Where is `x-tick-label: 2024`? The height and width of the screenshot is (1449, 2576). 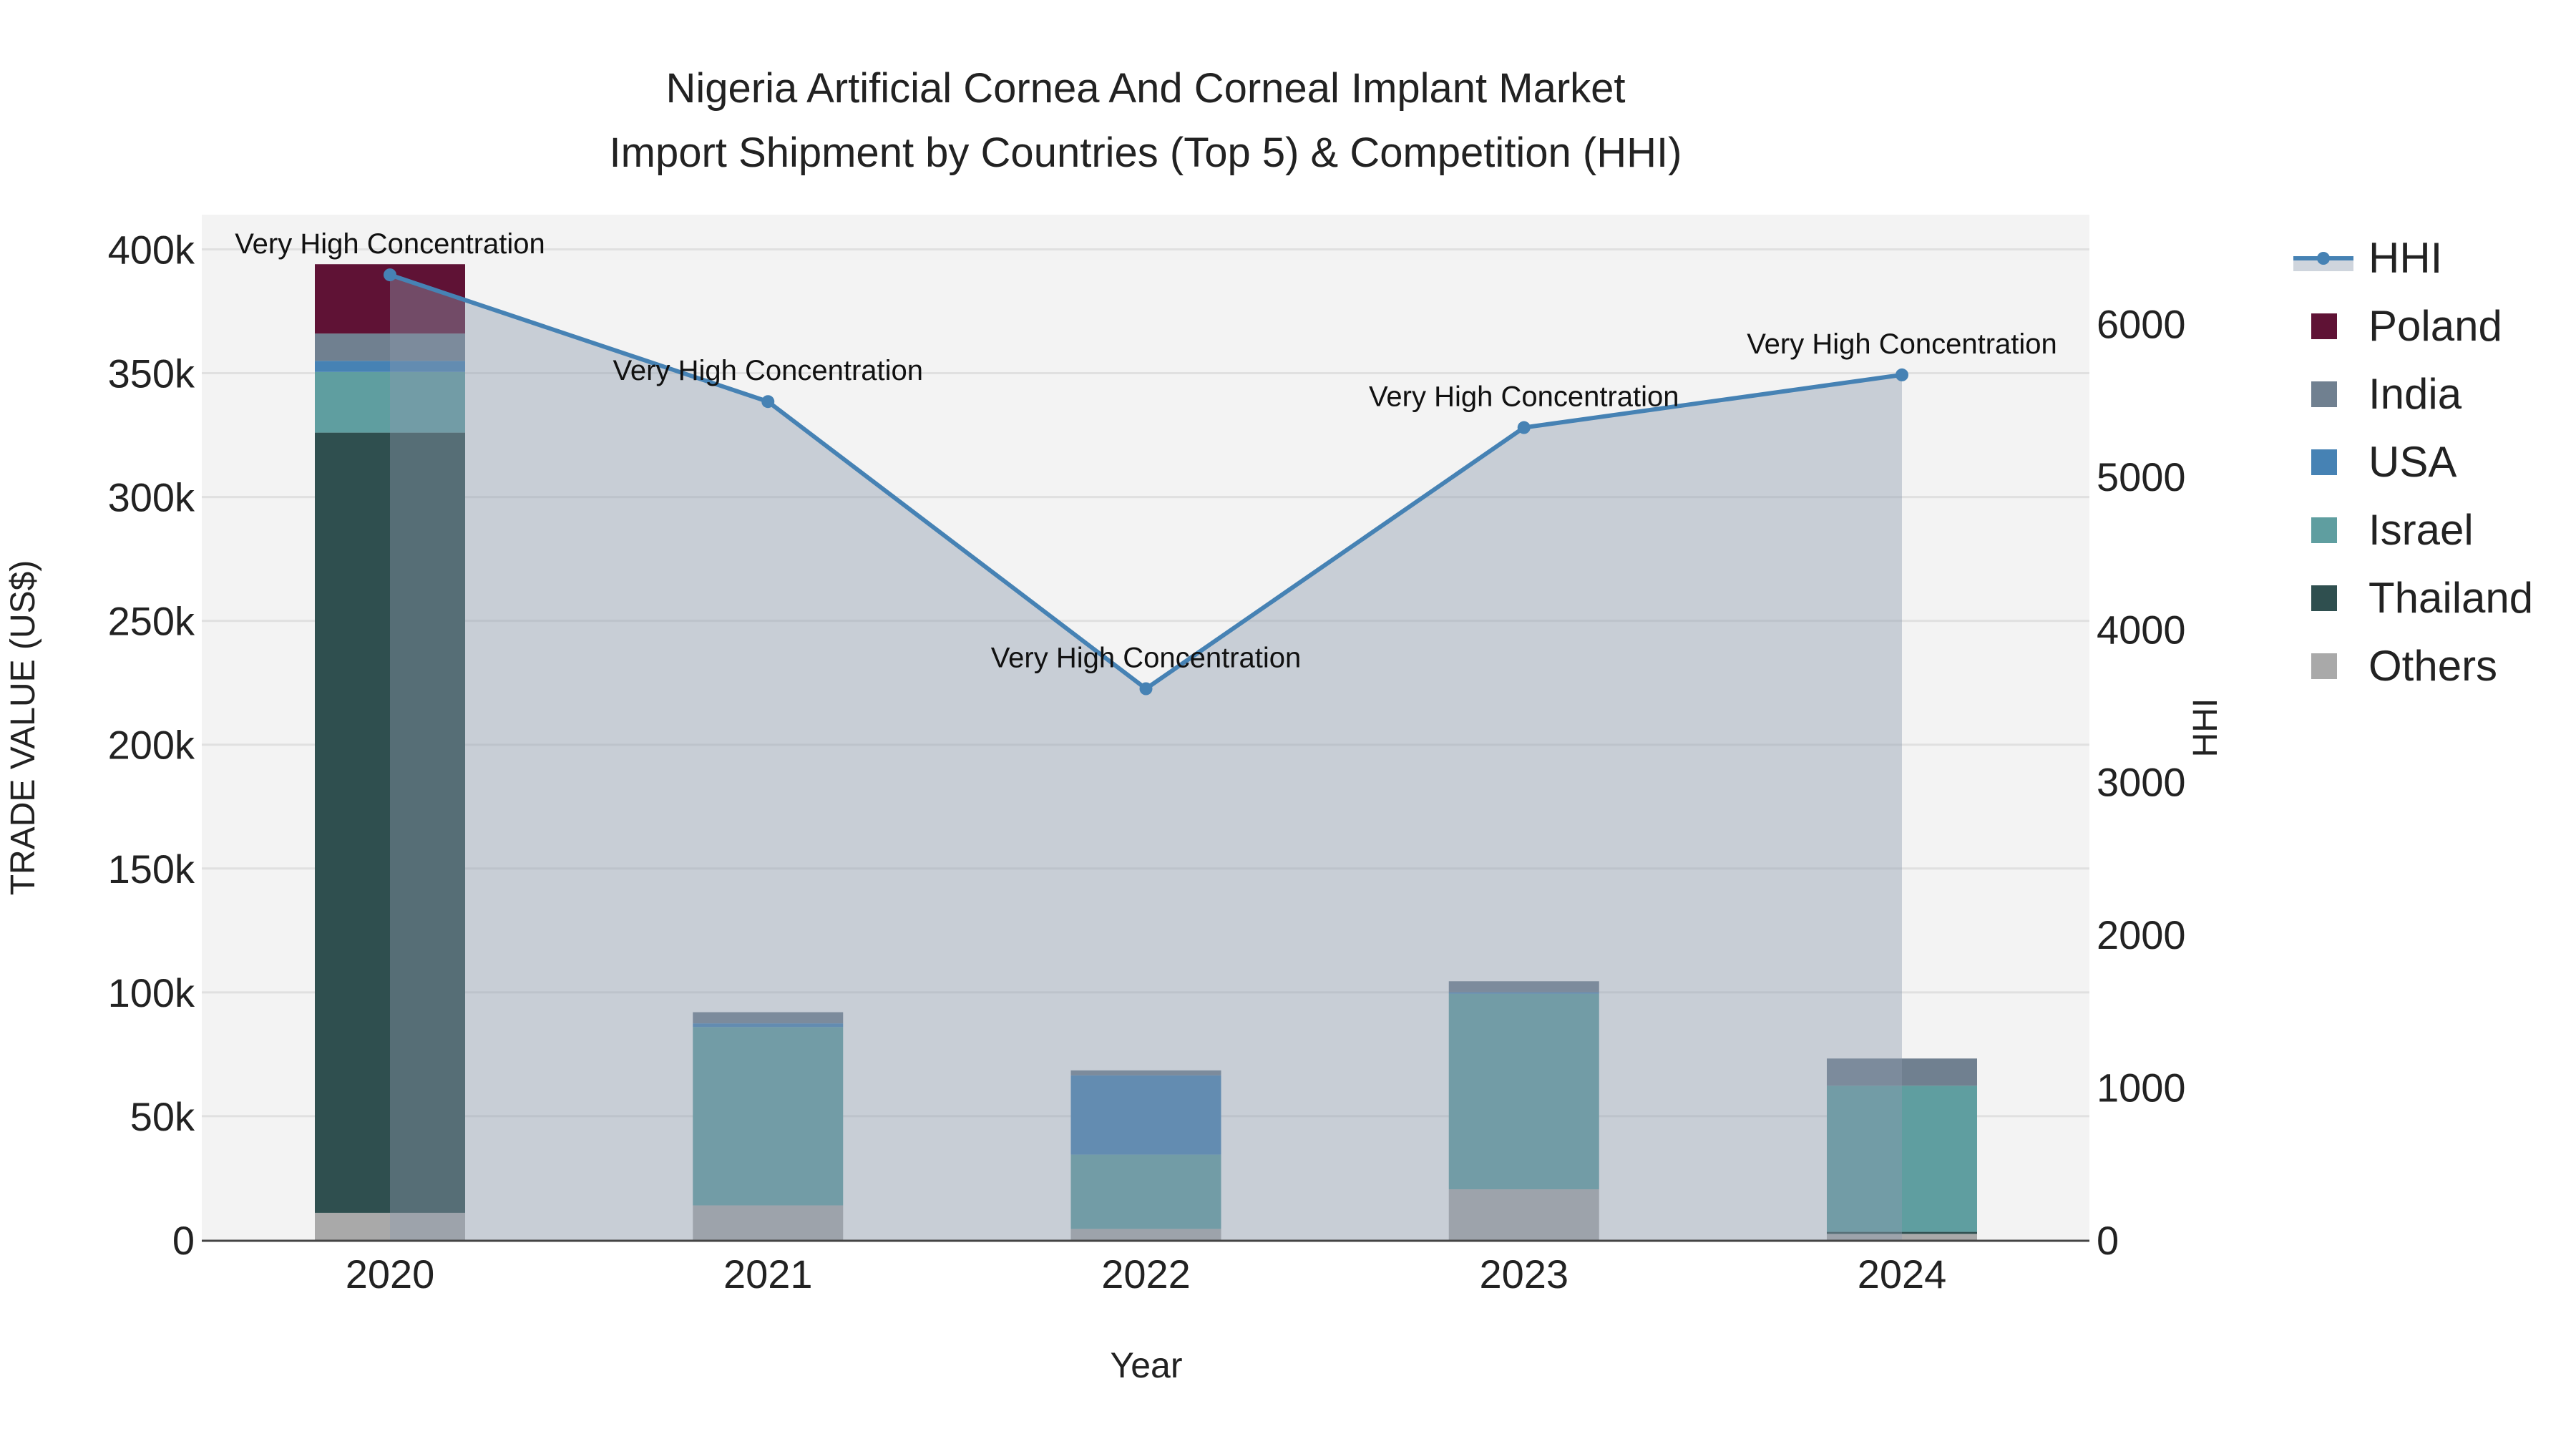
x-tick-label: 2024 is located at coordinates (1902, 1274).